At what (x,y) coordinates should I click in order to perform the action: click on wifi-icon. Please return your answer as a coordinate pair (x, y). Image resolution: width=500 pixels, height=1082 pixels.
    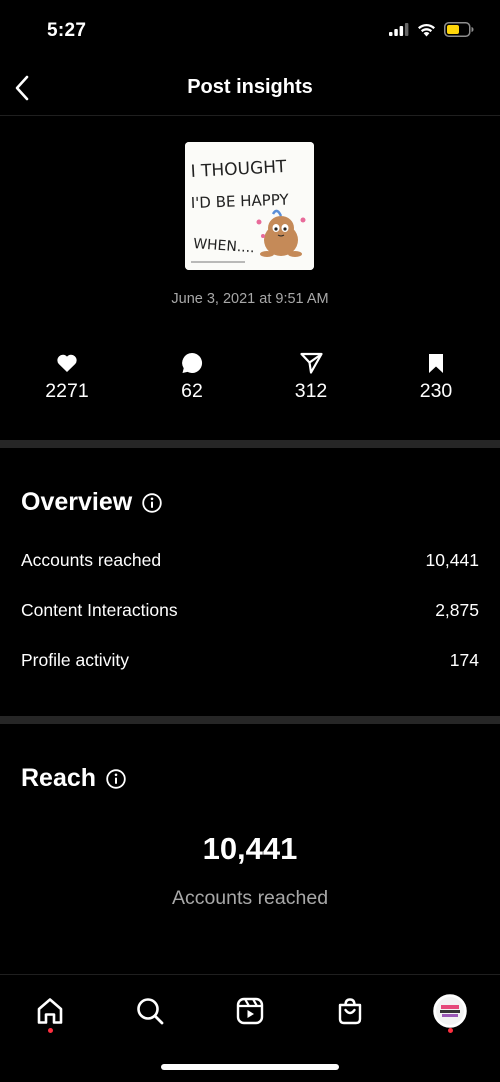
    Looking at the image, I should click on (426, 29).